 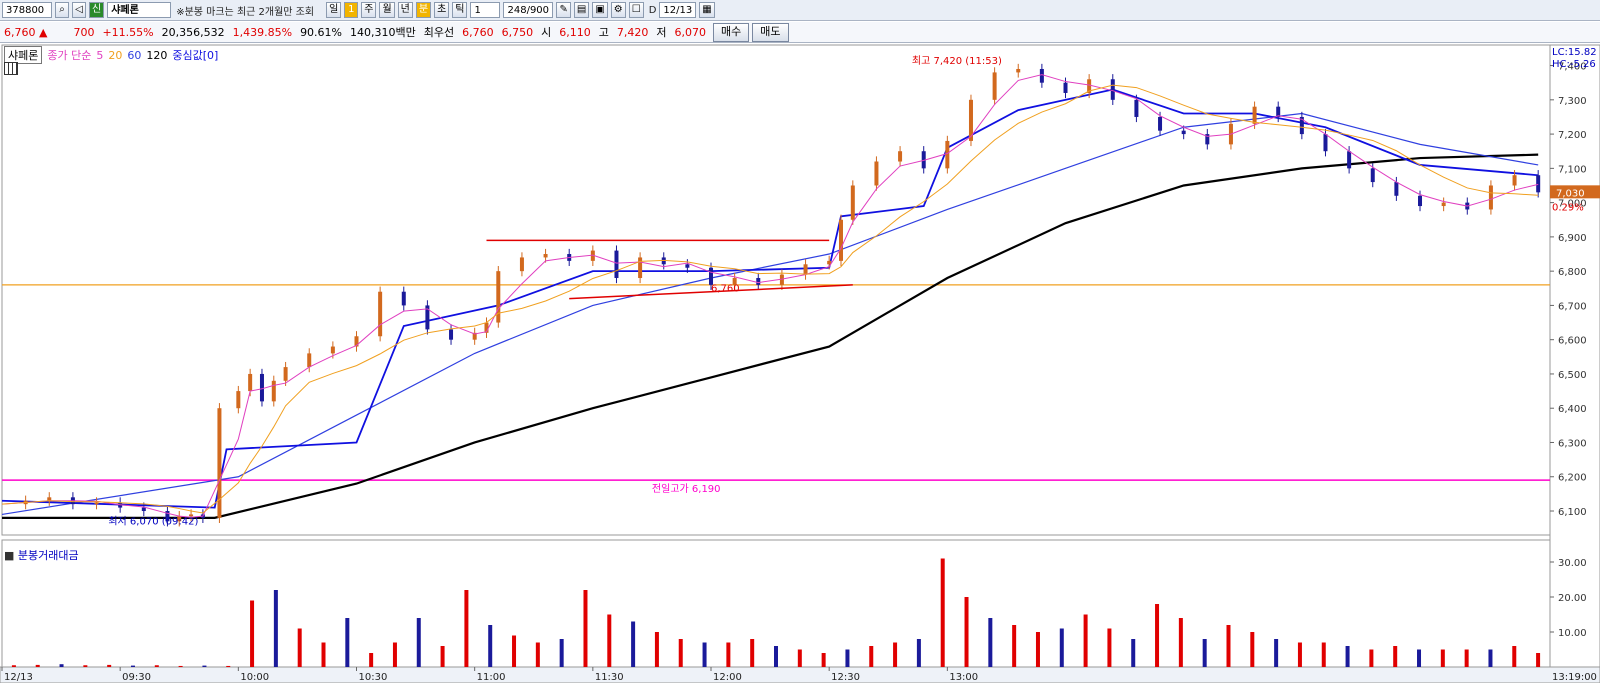 I want to click on volume-panel-title: ■ 분봉거래대금, so click(x=41, y=555).